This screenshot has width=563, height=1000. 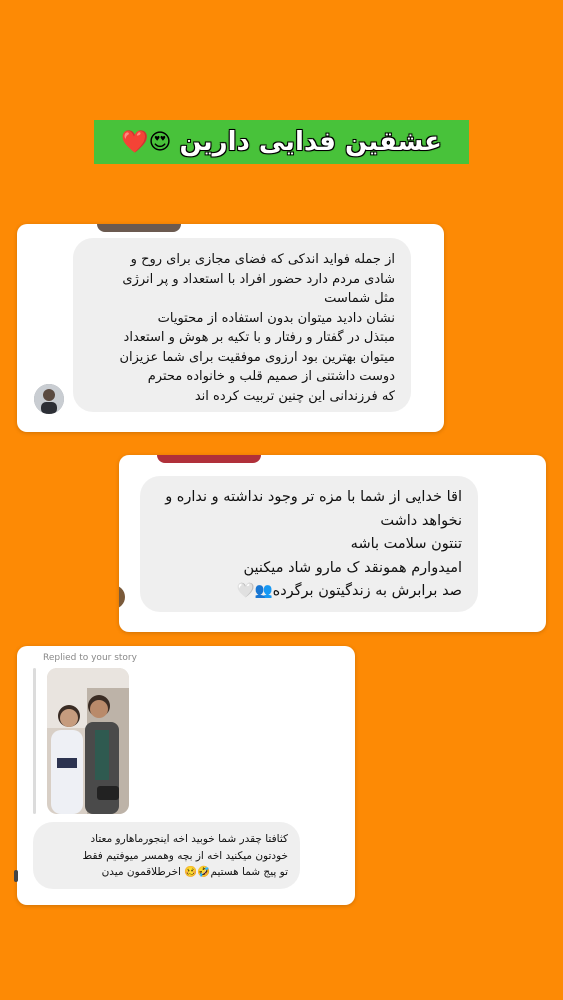 I want to click on title-banner: عشقین فدایی دارین 😍❤️, so click(x=281, y=142).